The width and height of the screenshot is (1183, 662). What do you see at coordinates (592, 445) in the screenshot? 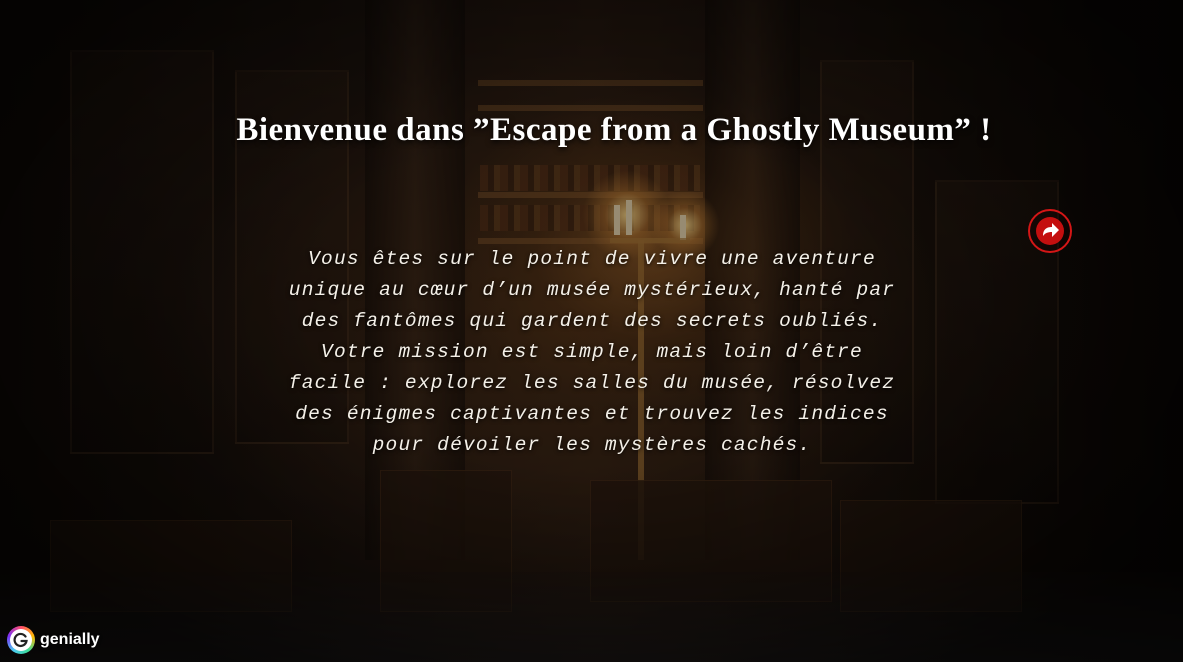
I see `intro-line: pour dévoiler les mystères cachés.` at bounding box center [592, 445].